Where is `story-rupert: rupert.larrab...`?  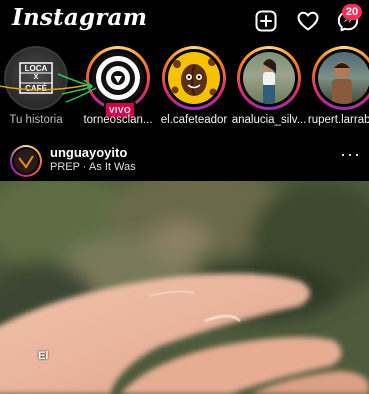
story-rupert: rupert.larrab... is located at coordinates (338, 89).